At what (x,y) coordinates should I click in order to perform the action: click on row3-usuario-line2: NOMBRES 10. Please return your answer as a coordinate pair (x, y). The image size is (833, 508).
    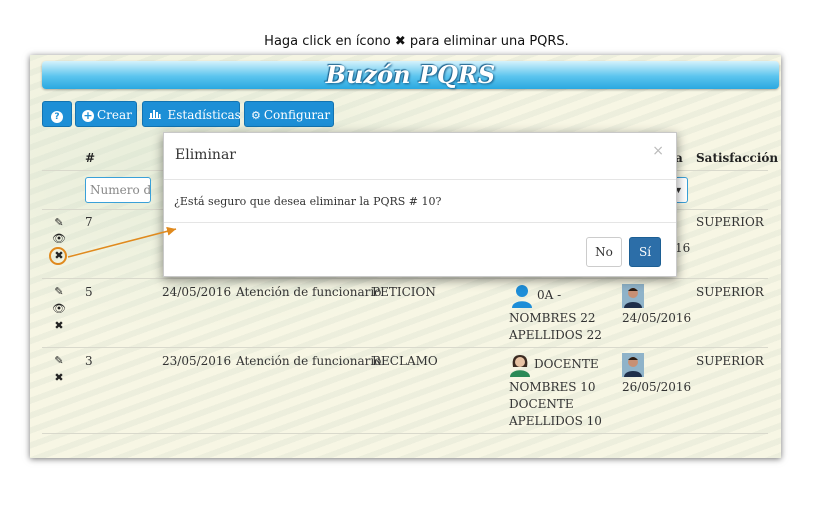
    Looking at the image, I should click on (552, 387).